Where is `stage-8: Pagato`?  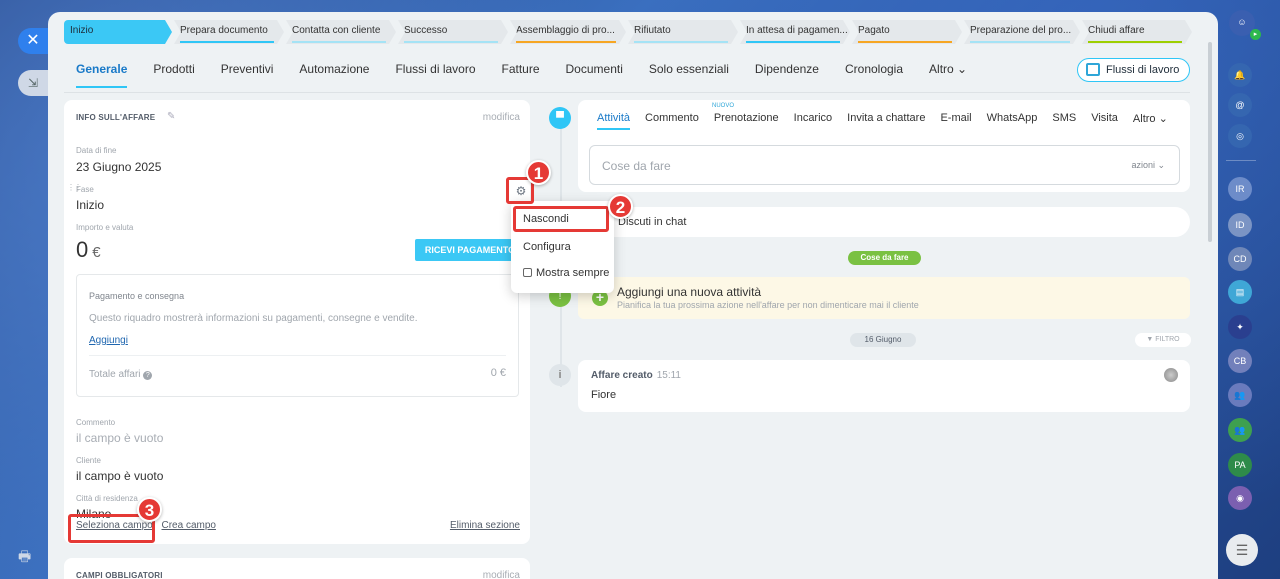 stage-8: Pagato is located at coordinates (907, 32).